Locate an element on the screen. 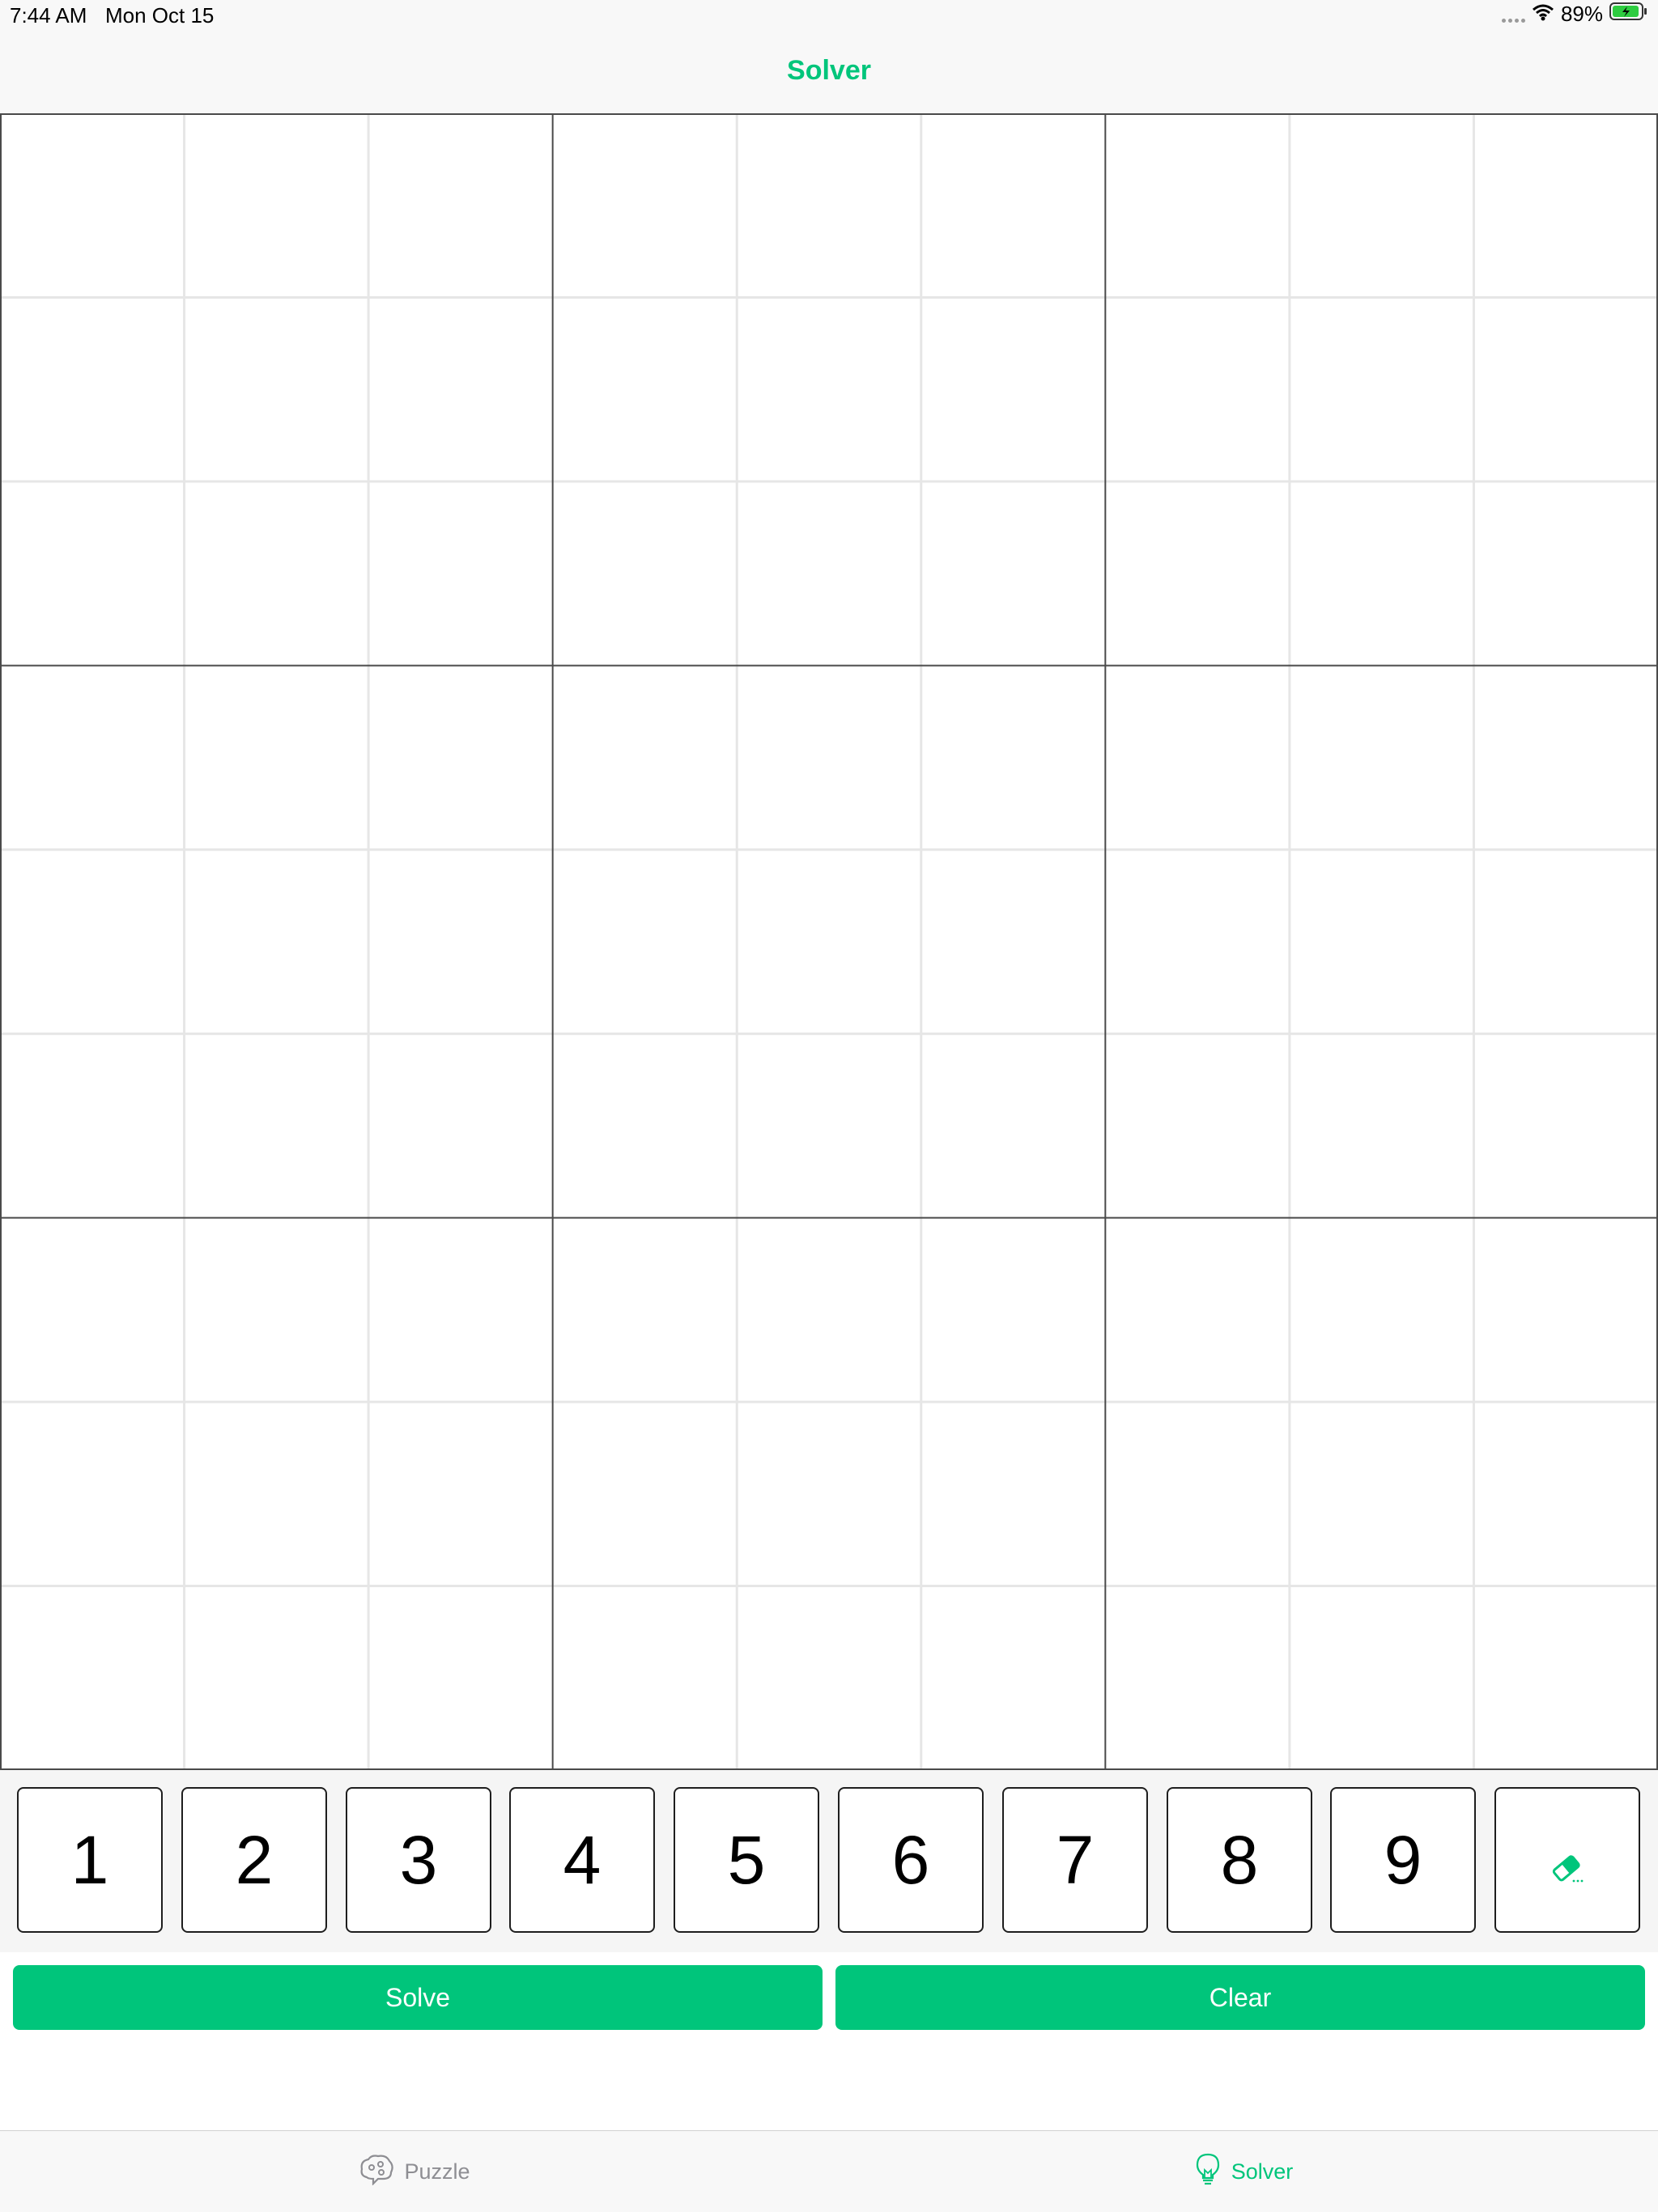  solve-button: Solve is located at coordinates (418, 1997).